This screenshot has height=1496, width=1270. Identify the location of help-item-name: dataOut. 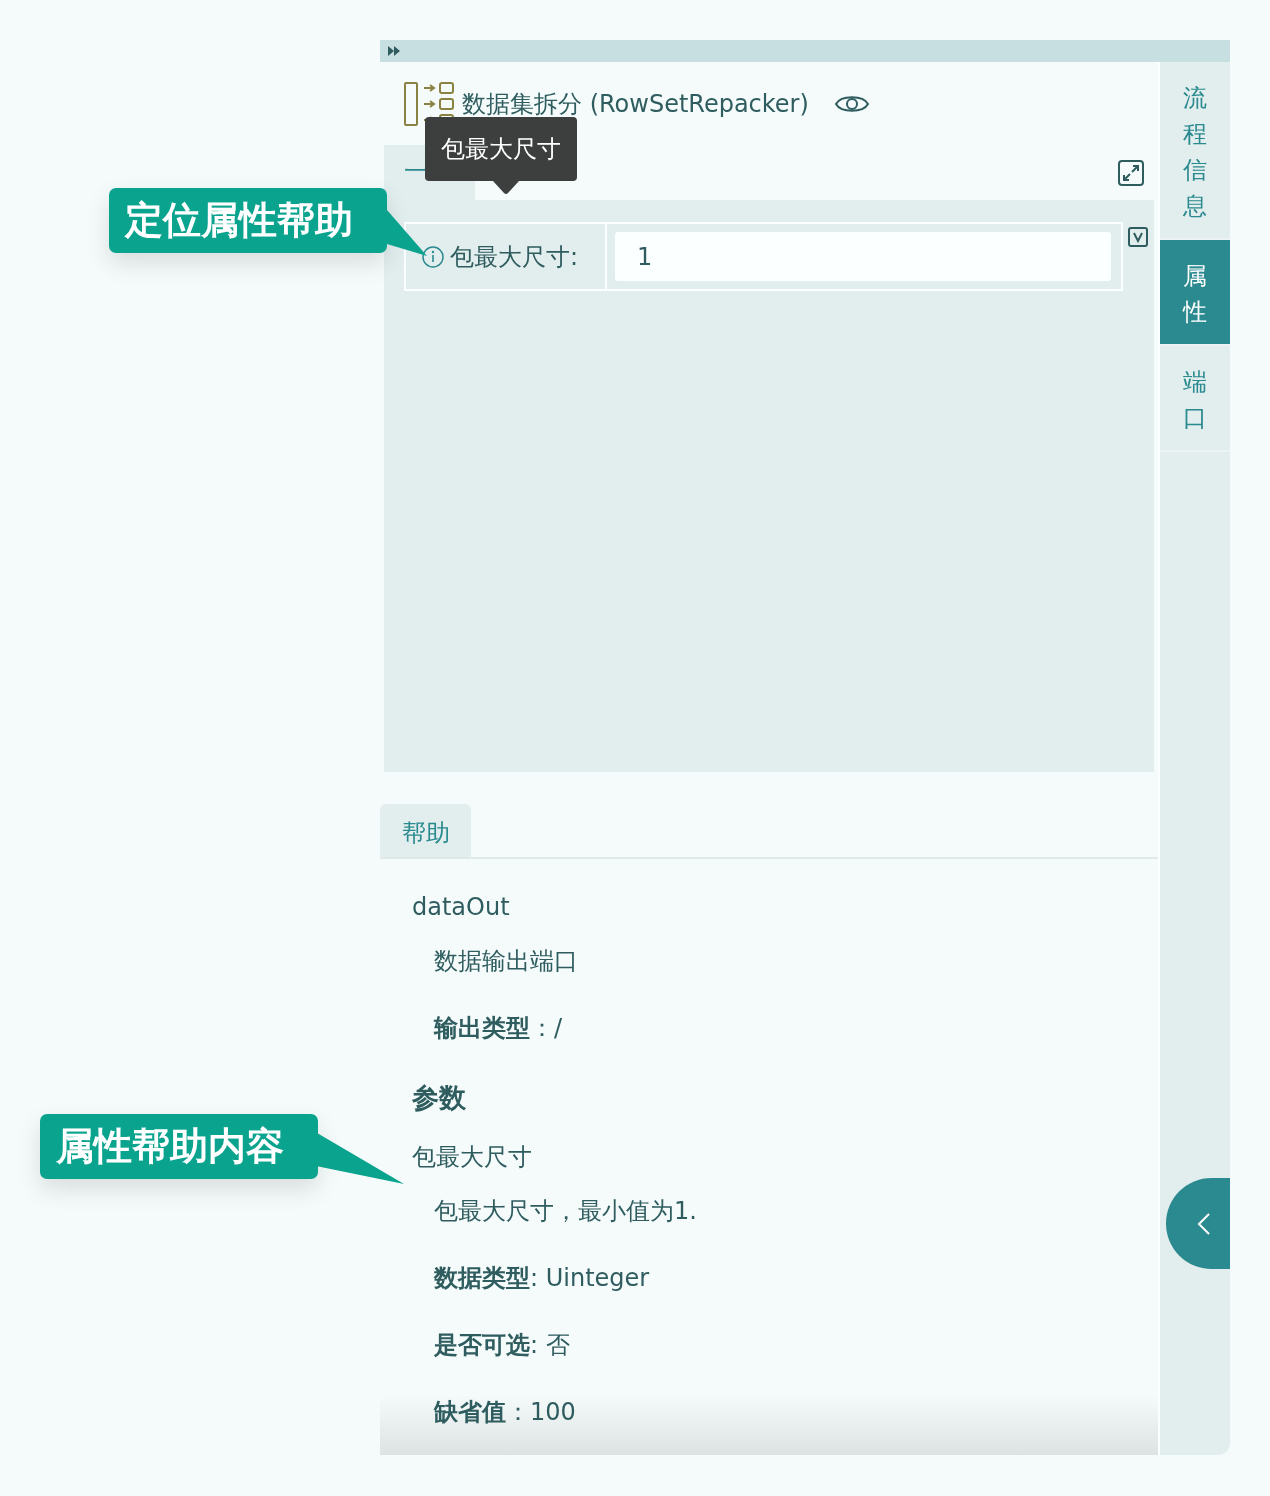
(461, 907).